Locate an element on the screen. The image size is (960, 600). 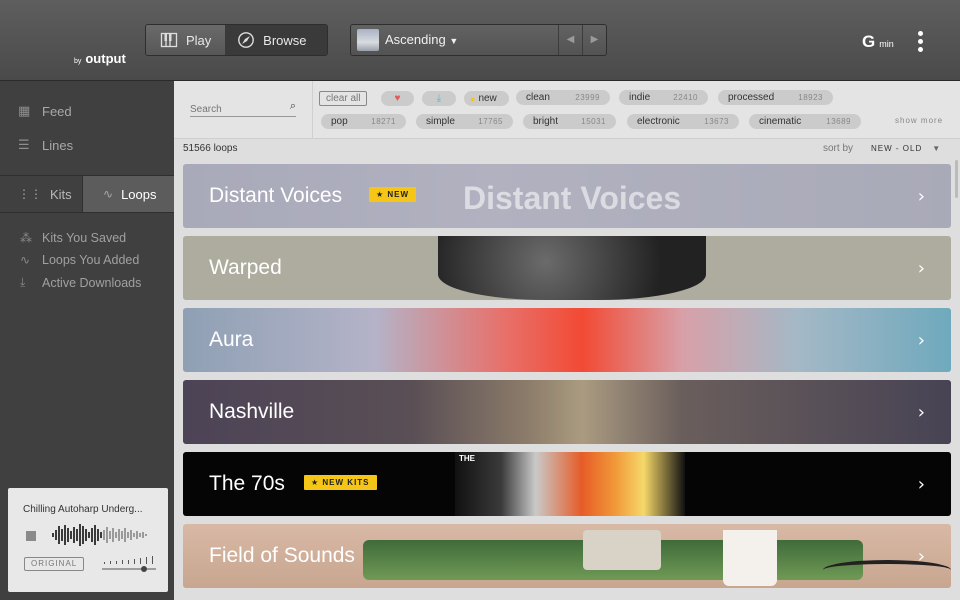
tag-chip-clean: clean 23999 is located at coordinates (563, 97).